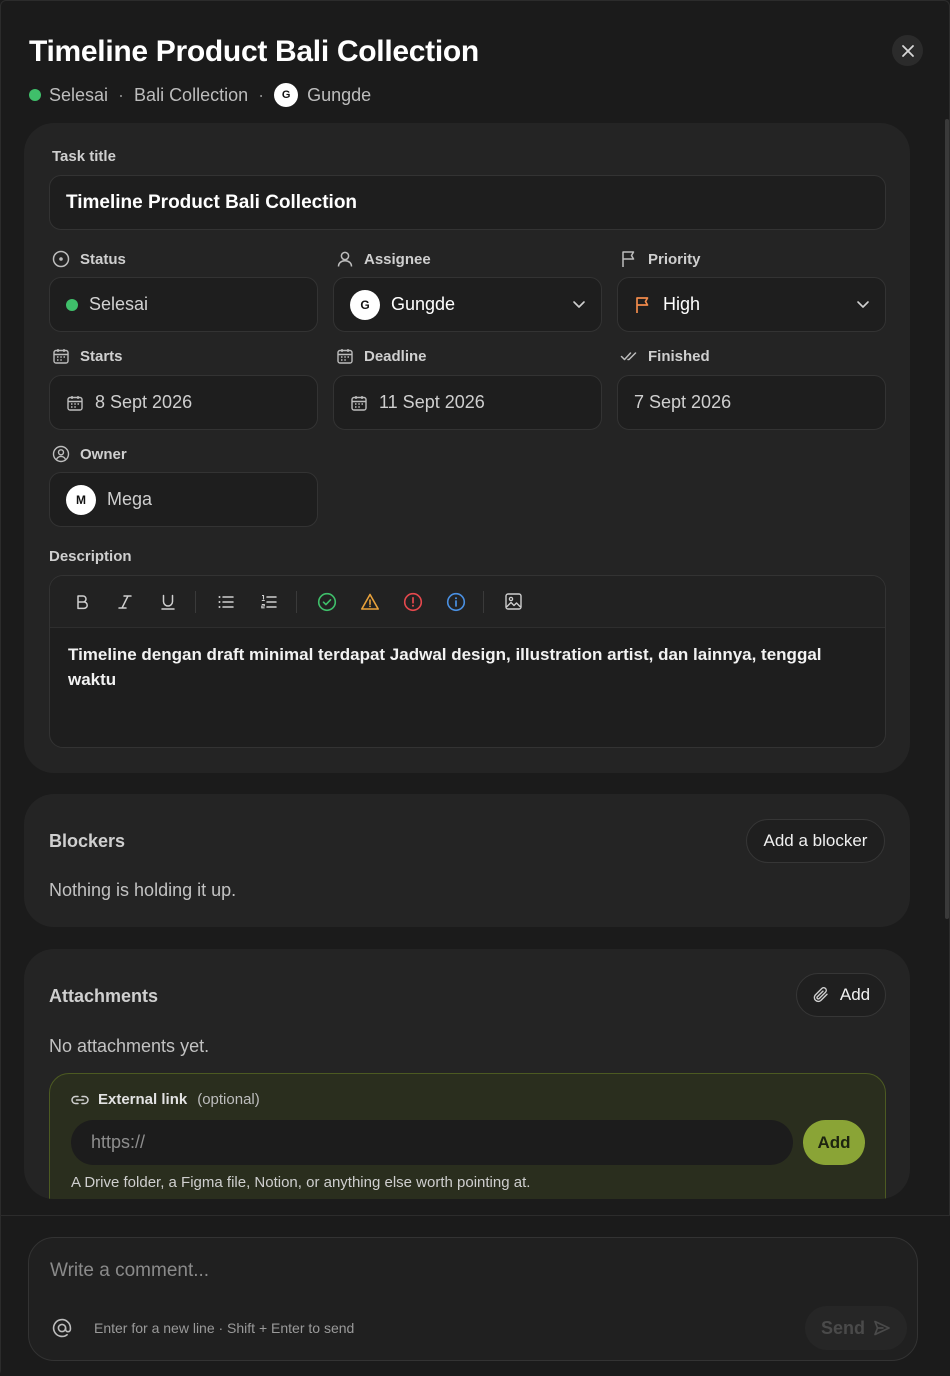 This screenshot has width=950, height=1376. I want to click on numbered-list-button, so click(268, 601).